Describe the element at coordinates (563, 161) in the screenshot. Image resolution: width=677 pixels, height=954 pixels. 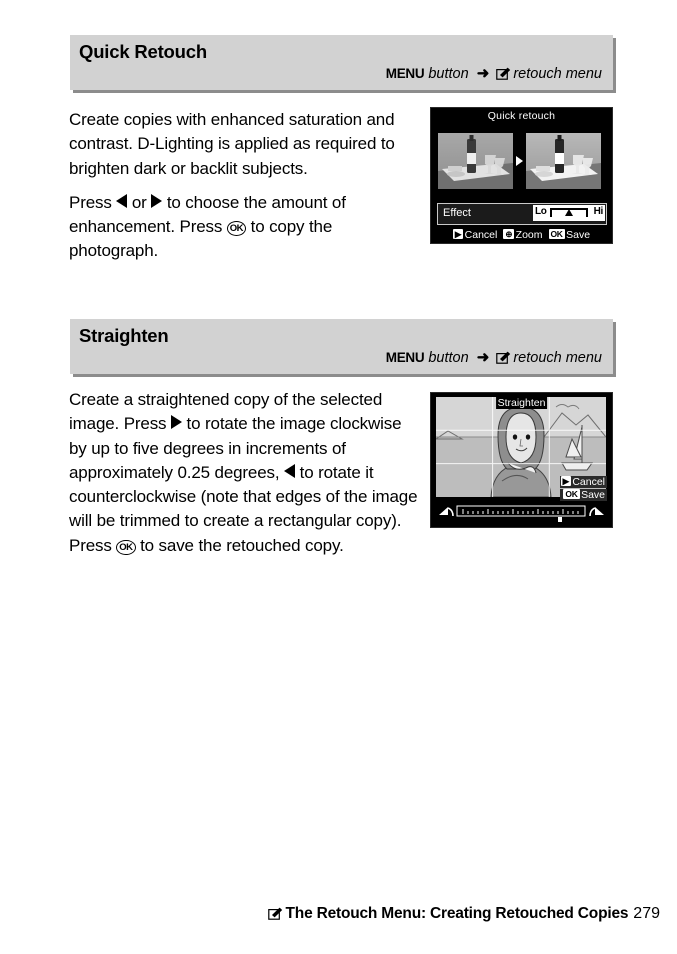
I see `thumbnail-after` at that location.